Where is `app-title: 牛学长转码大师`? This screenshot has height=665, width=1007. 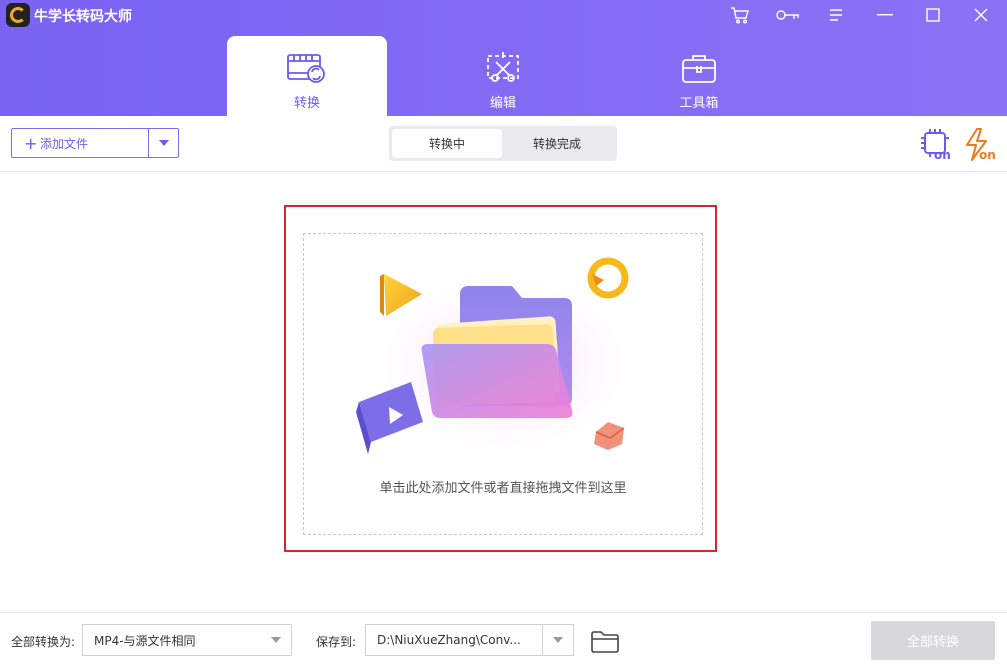 app-title: 牛学长转码大师 is located at coordinates (83, 17).